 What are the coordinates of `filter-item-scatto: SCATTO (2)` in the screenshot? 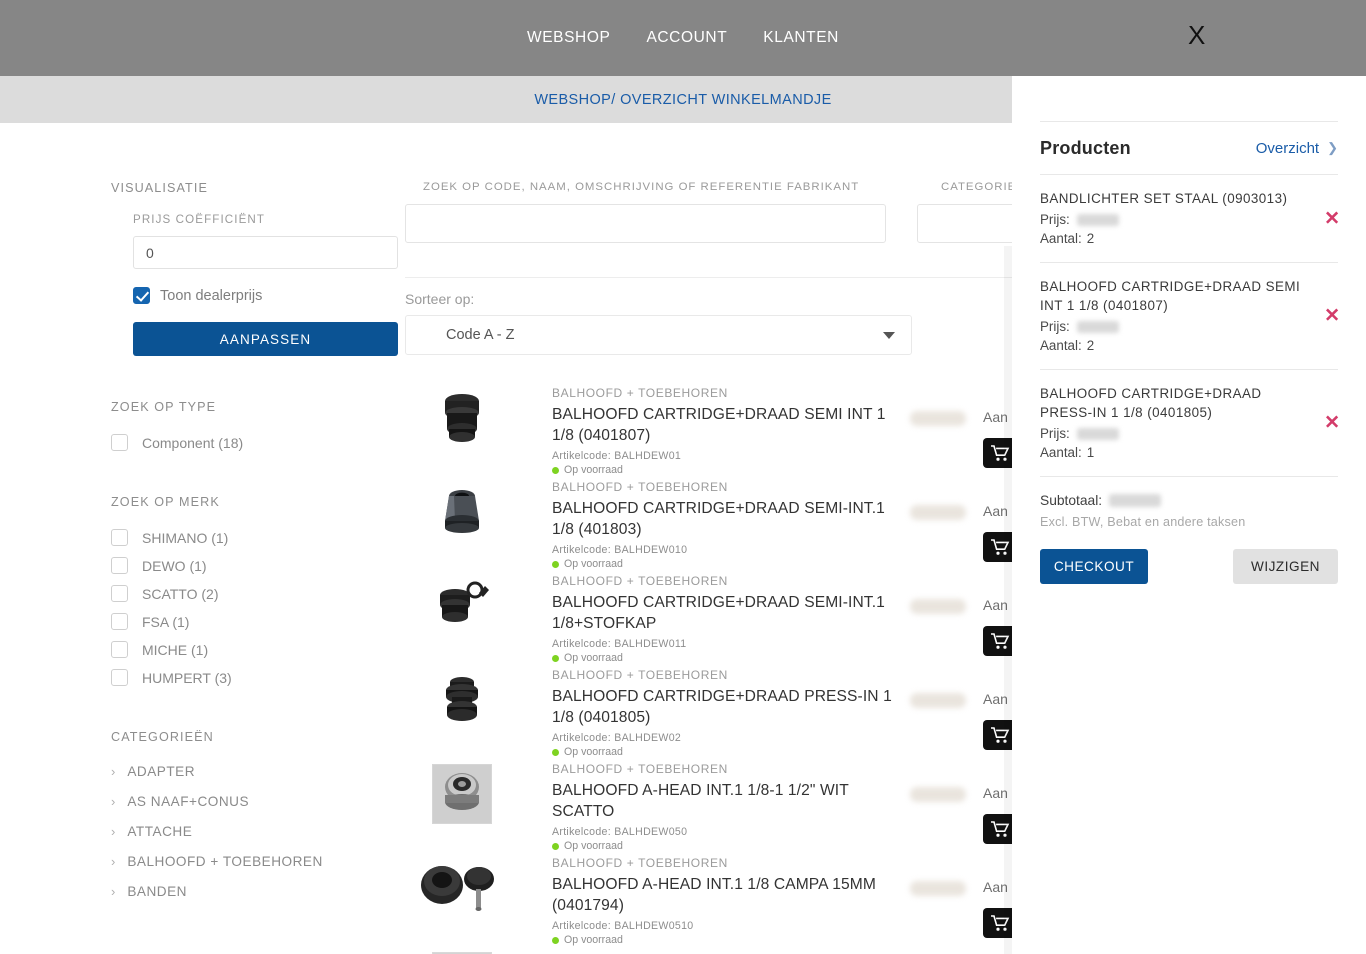 It's located at (256, 593).